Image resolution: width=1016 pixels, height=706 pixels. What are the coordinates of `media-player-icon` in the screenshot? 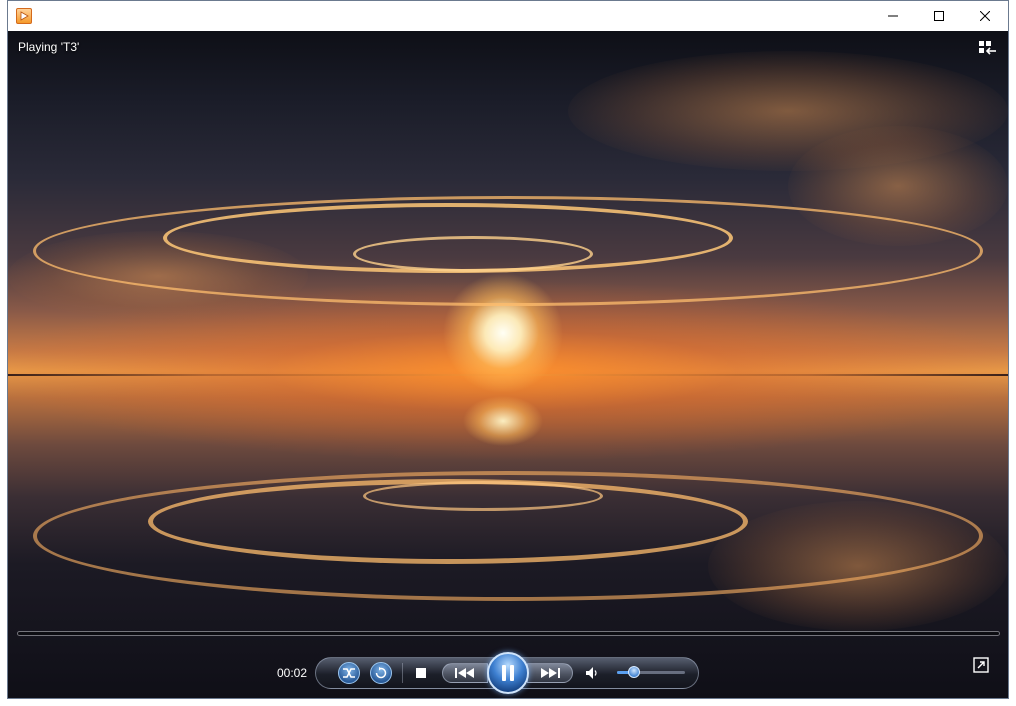 It's located at (24, 16).